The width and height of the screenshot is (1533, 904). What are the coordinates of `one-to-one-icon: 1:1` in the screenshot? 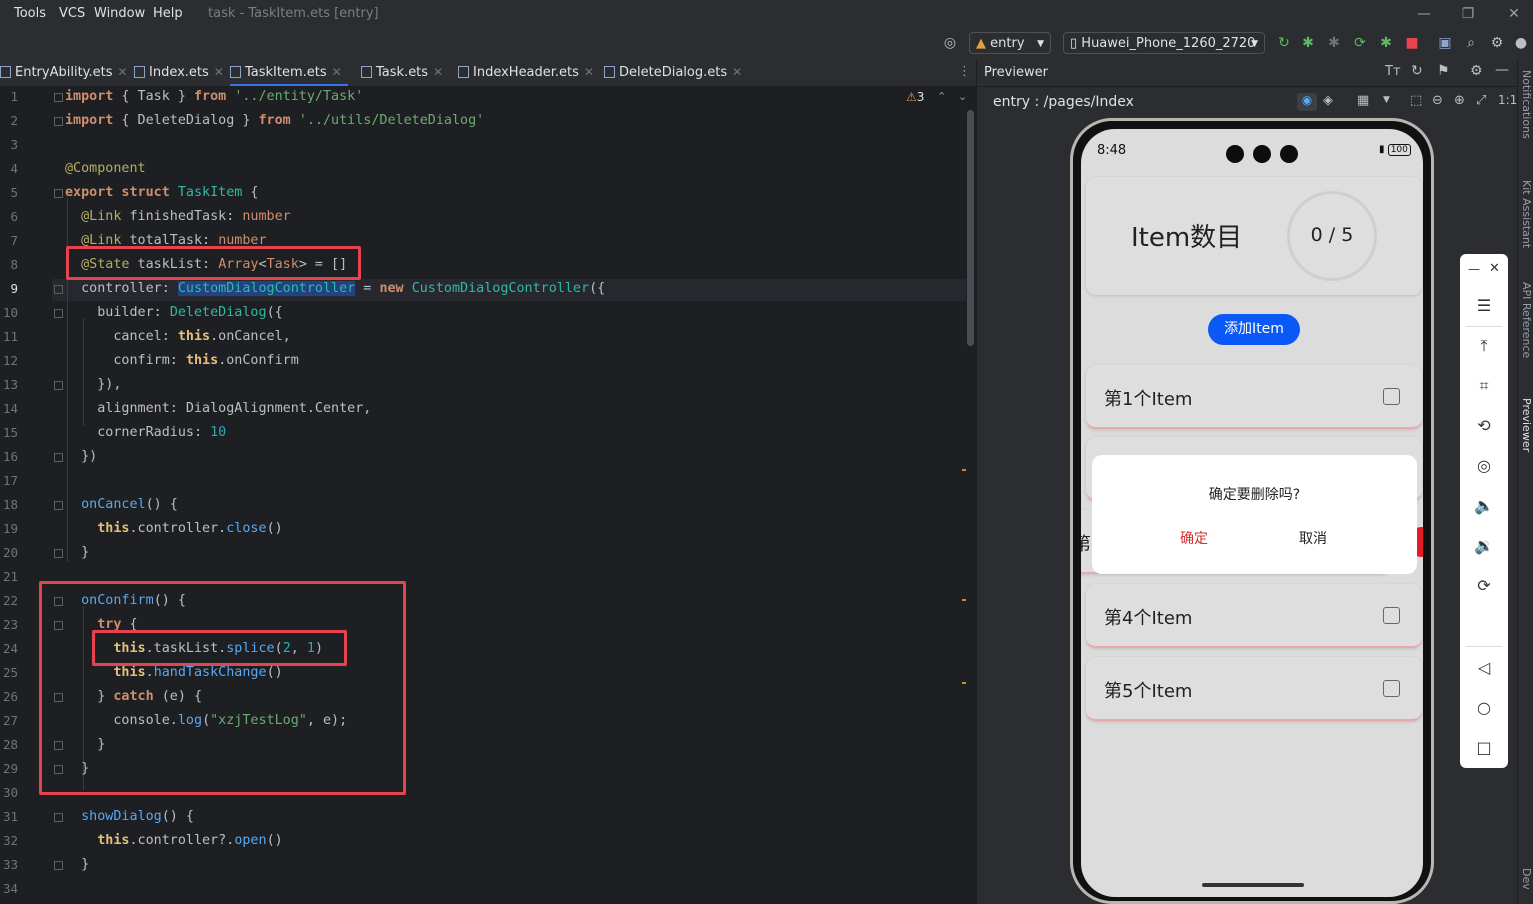 It's located at (1507, 100).